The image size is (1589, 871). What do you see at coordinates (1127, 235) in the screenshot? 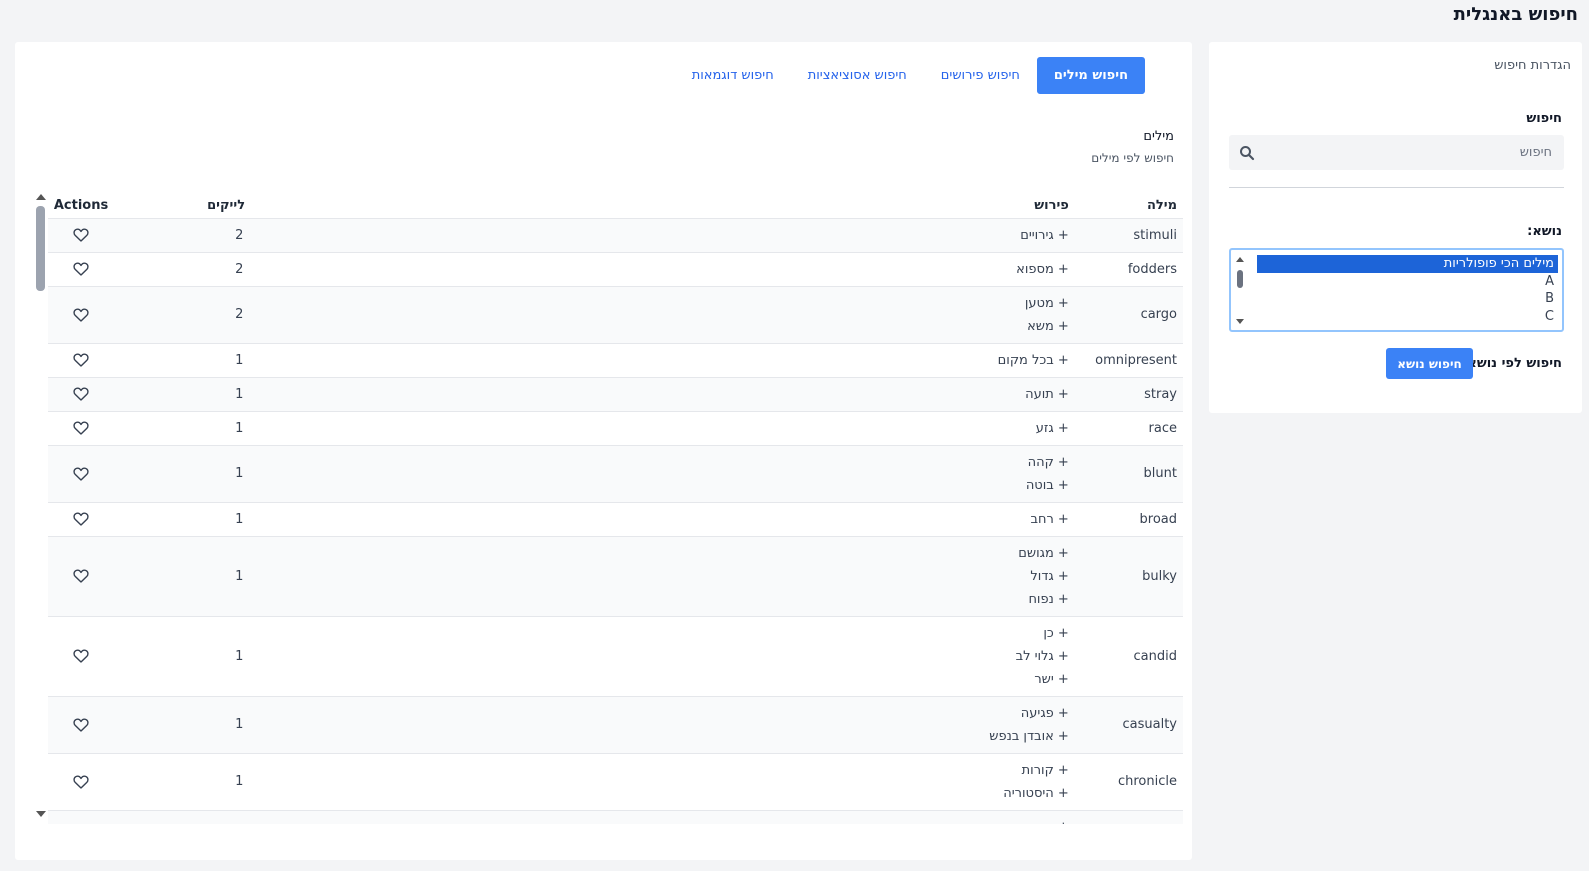
I see `word-cell: stimuli` at bounding box center [1127, 235].